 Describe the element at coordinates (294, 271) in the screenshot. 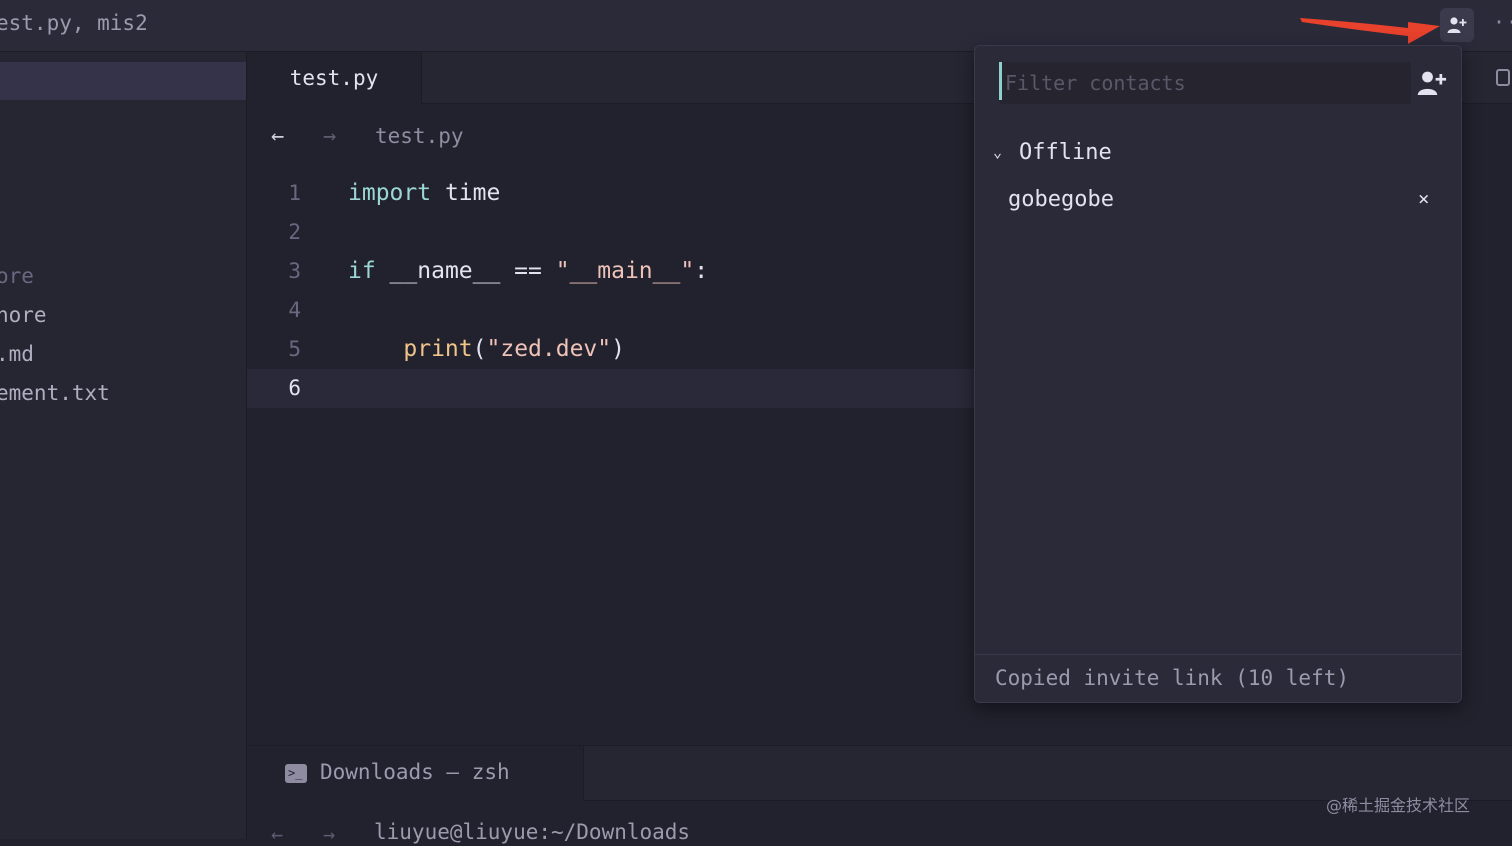

I see `line-number: 3` at that location.